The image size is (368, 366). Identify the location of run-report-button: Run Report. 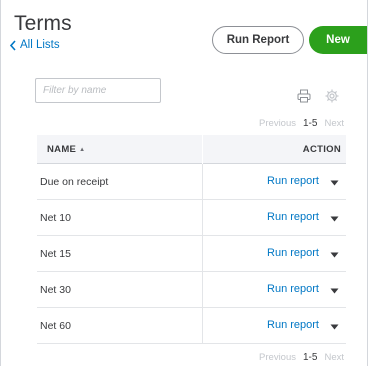
(258, 40).